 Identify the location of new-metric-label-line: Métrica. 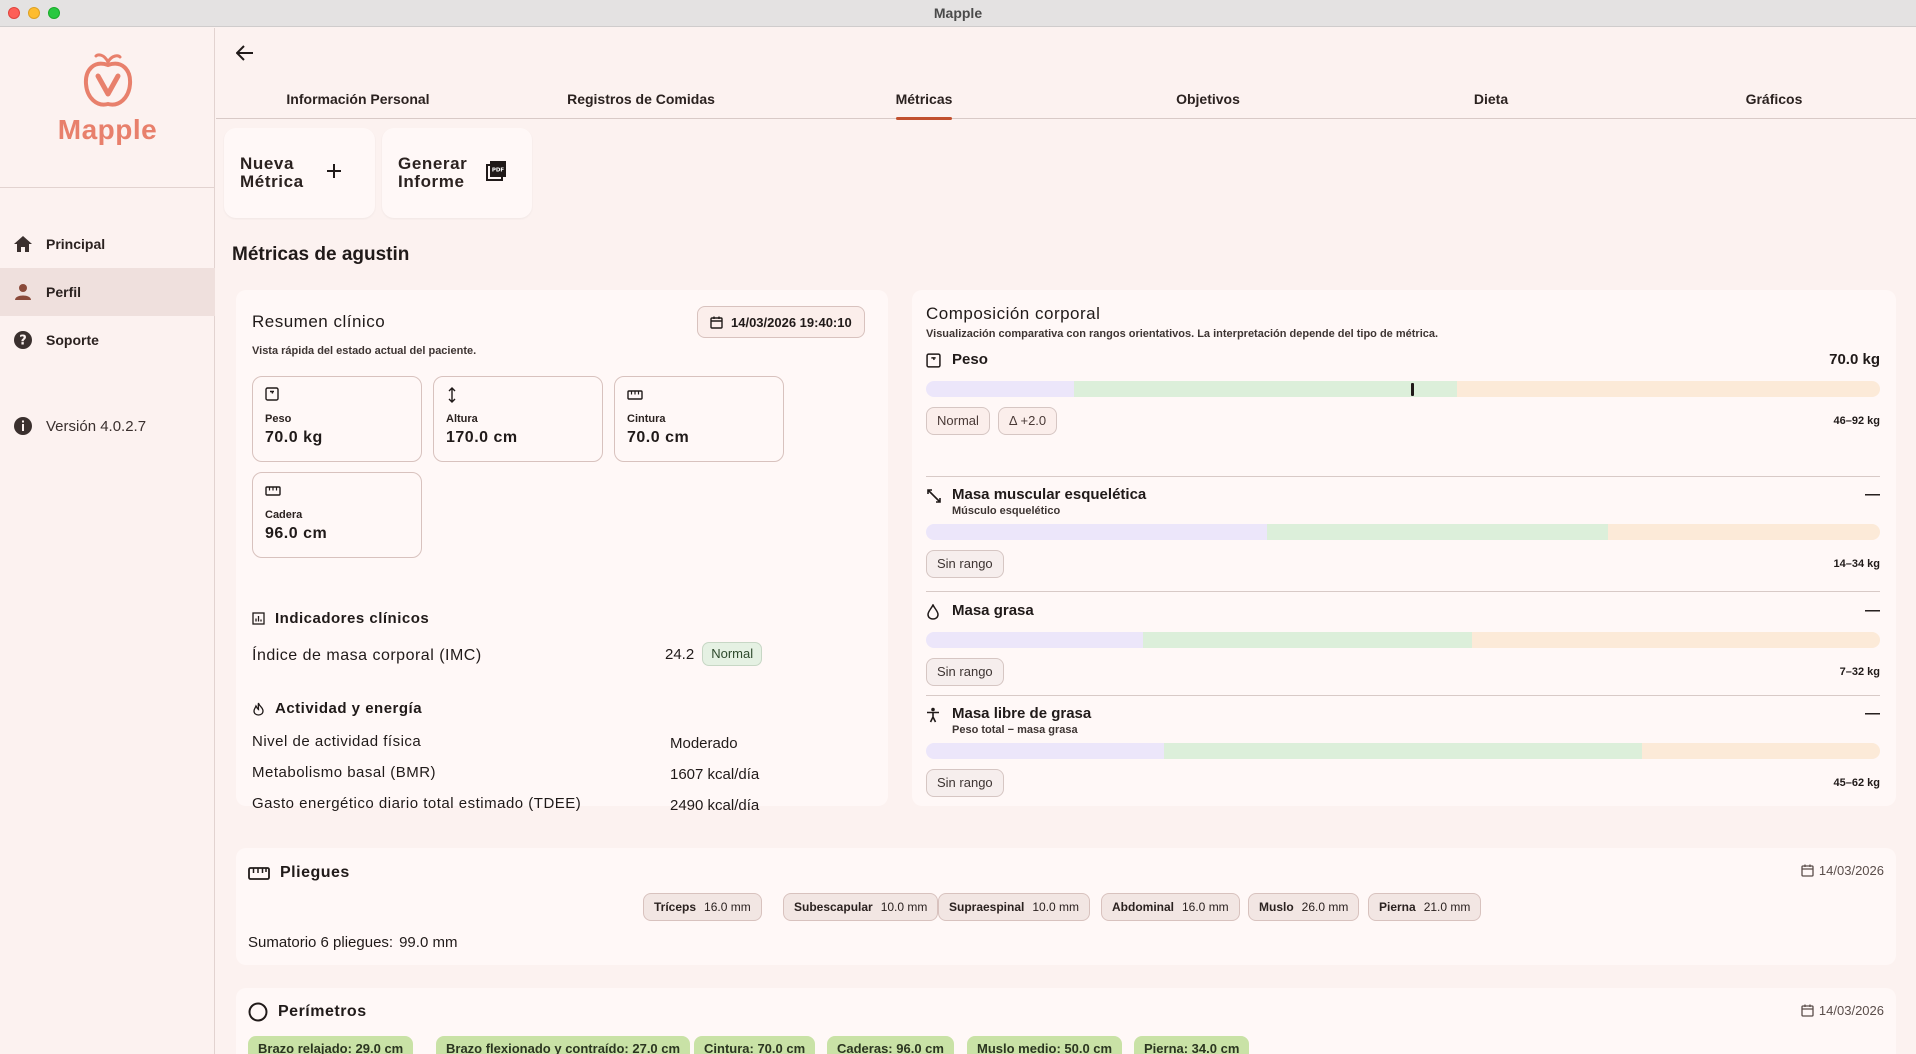
(272, 181).